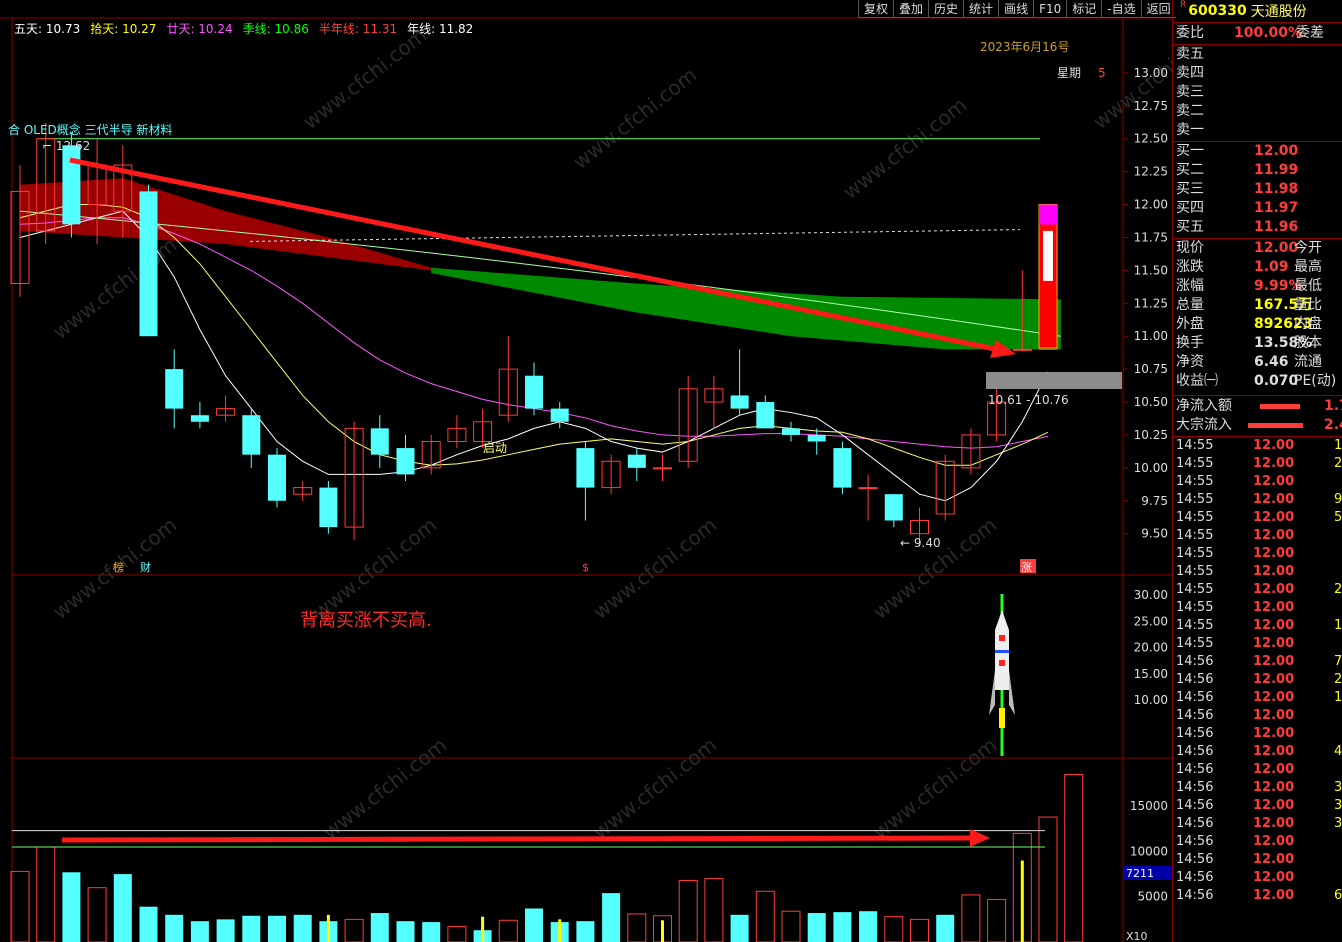  What do you see at coordinates (1190, 111) in the screenshot?
I see `ask-row: 卖二` at bounding box center [1190, 111].